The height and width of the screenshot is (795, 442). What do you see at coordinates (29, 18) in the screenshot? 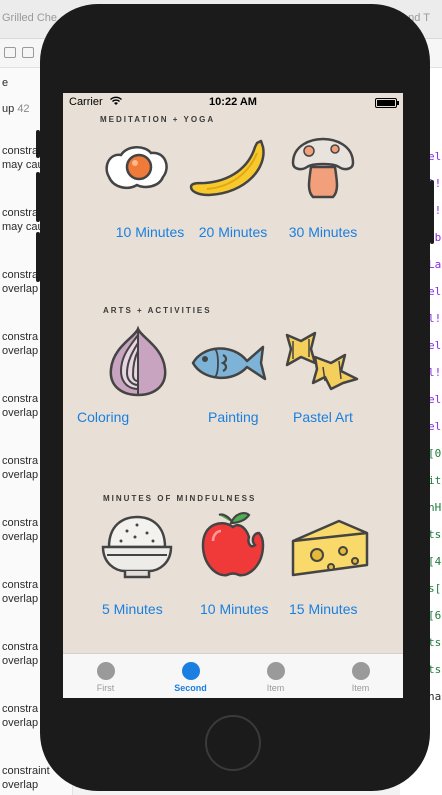
I see `ide-tab: Grilled Che` at bounding box center [29, 18].